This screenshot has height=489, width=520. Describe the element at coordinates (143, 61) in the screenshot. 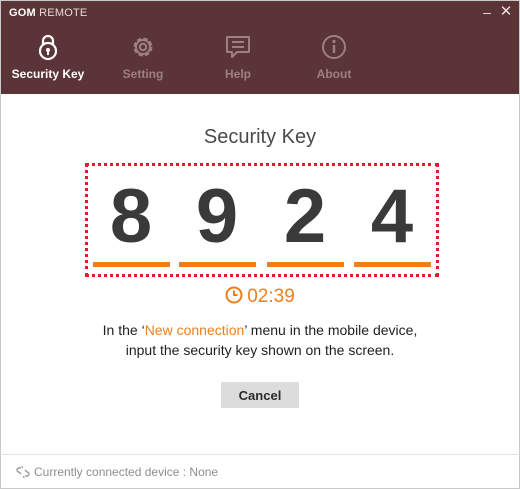

I see `tab-setting: Setting` at that location.